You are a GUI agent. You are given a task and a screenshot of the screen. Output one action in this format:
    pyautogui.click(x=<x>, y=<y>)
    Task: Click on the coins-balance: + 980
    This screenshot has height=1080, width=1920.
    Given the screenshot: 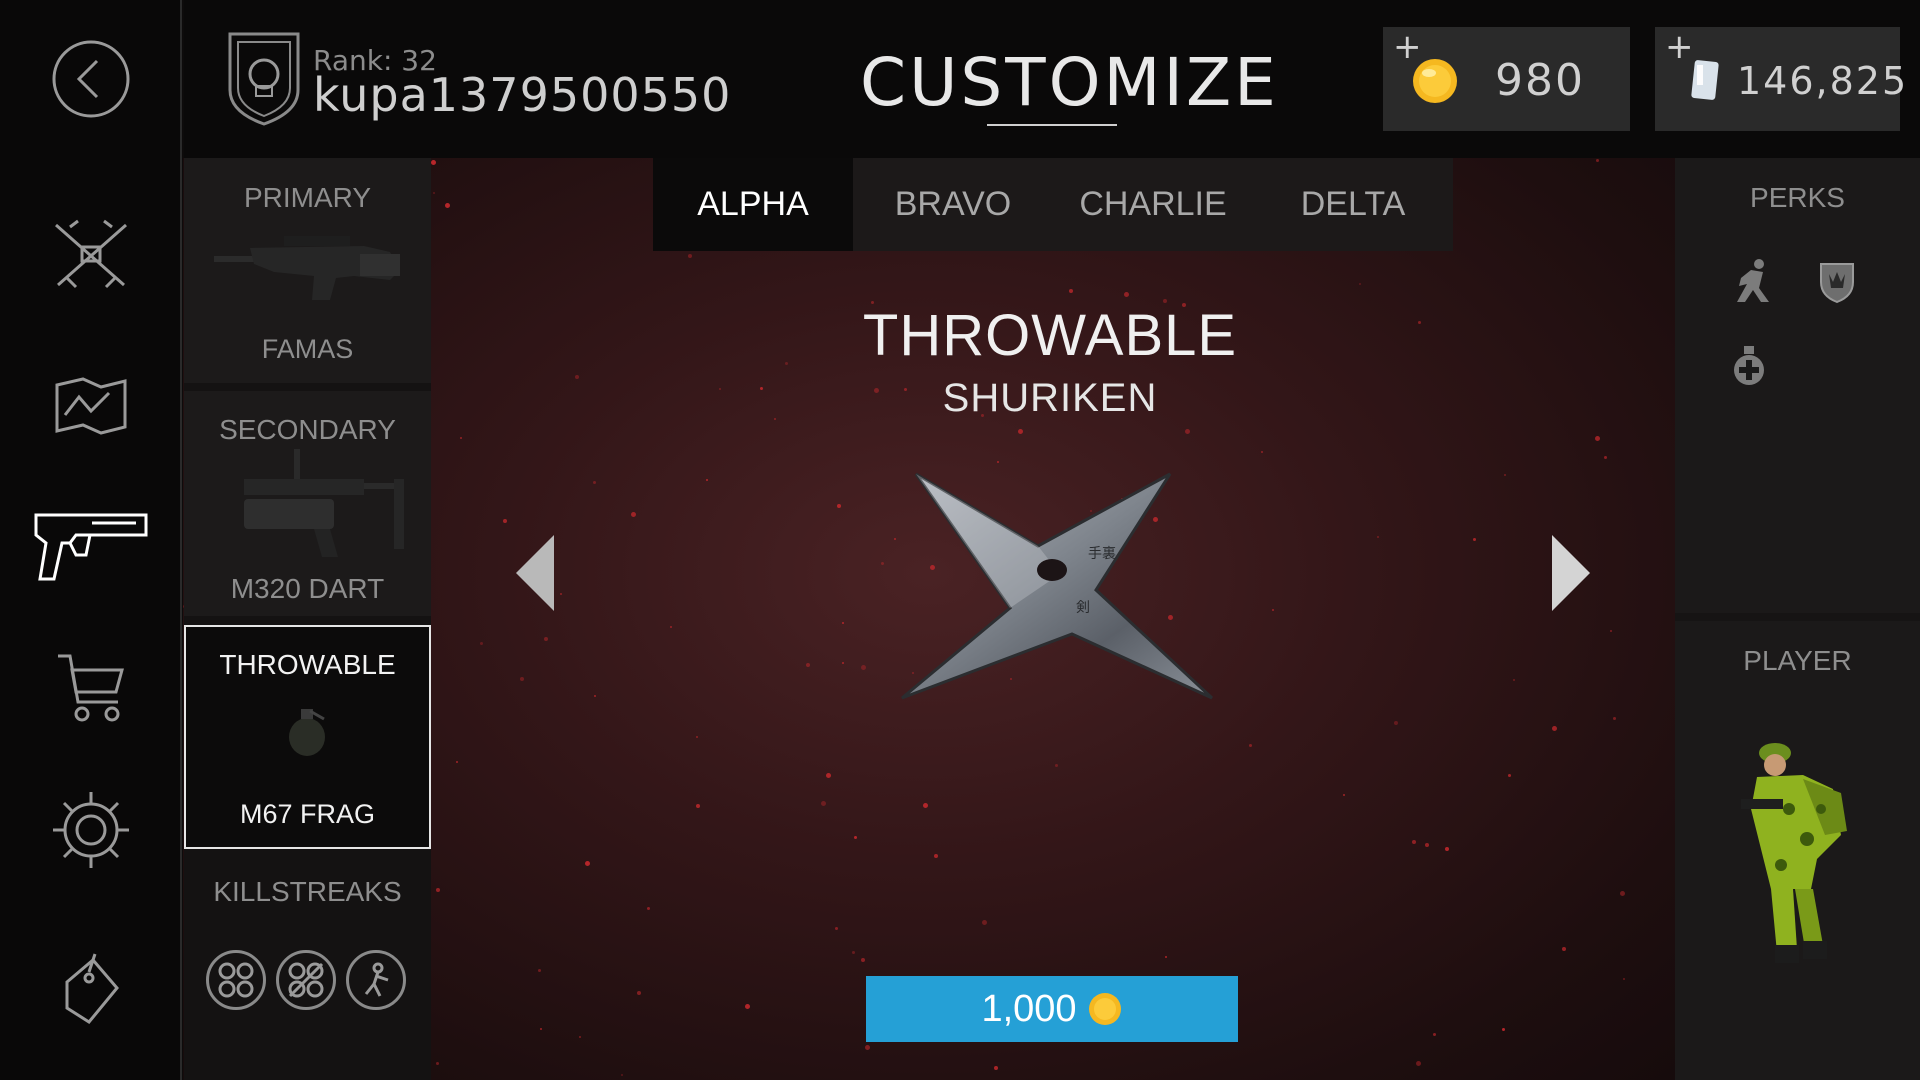 What is the action you would take?
    pyautogui.click(x=1506, y=79)
    